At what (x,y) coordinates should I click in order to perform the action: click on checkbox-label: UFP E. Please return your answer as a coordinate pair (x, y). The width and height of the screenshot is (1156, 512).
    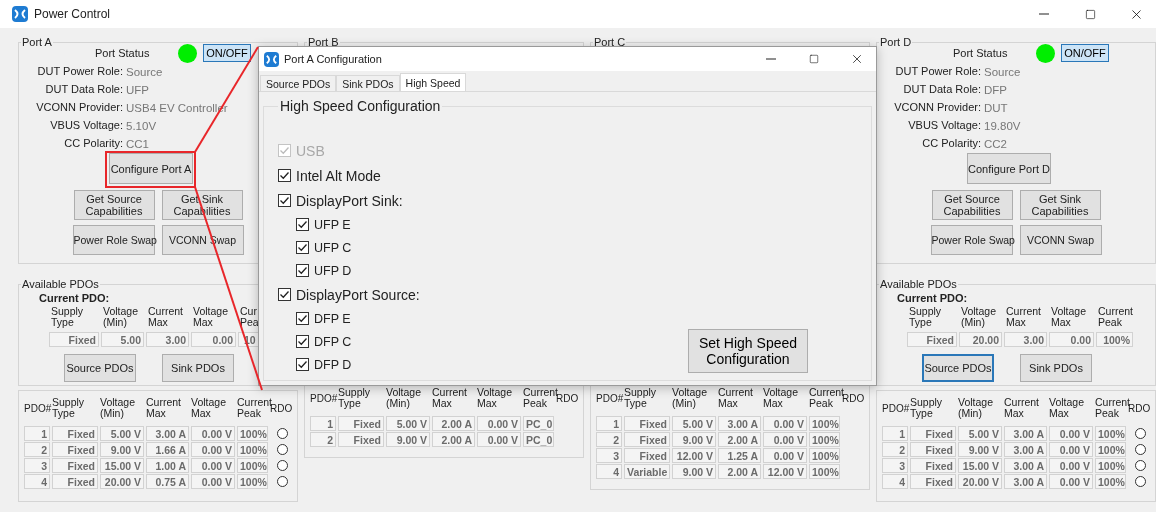
    Looking at the image, I should click on (332, 224).